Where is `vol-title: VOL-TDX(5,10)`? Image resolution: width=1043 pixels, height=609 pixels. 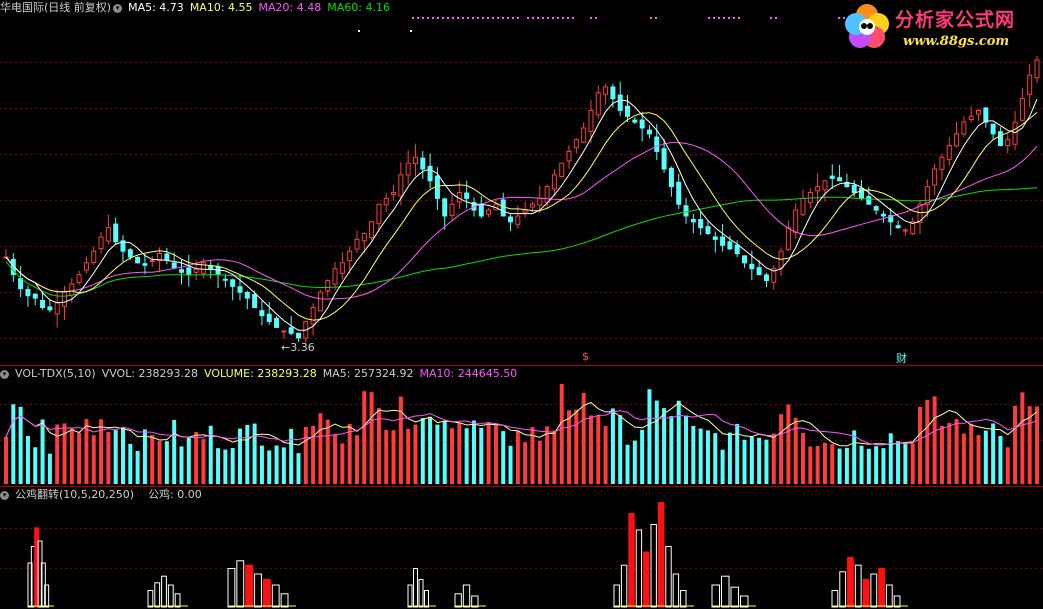
vol-title: VOL-TDX(5,10) is located at coordinates (55, 373).